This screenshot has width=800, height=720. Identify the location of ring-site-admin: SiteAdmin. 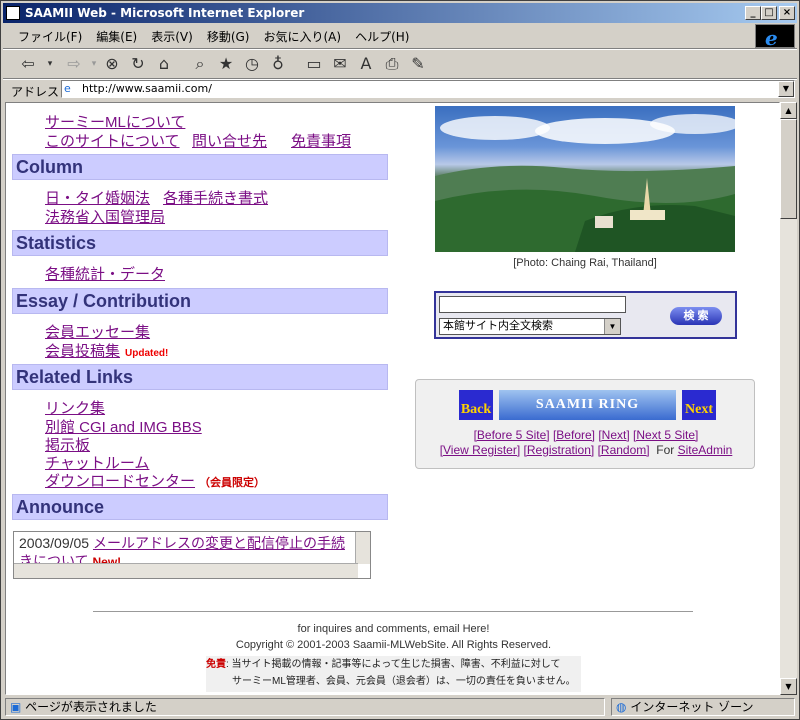
(705, 450).